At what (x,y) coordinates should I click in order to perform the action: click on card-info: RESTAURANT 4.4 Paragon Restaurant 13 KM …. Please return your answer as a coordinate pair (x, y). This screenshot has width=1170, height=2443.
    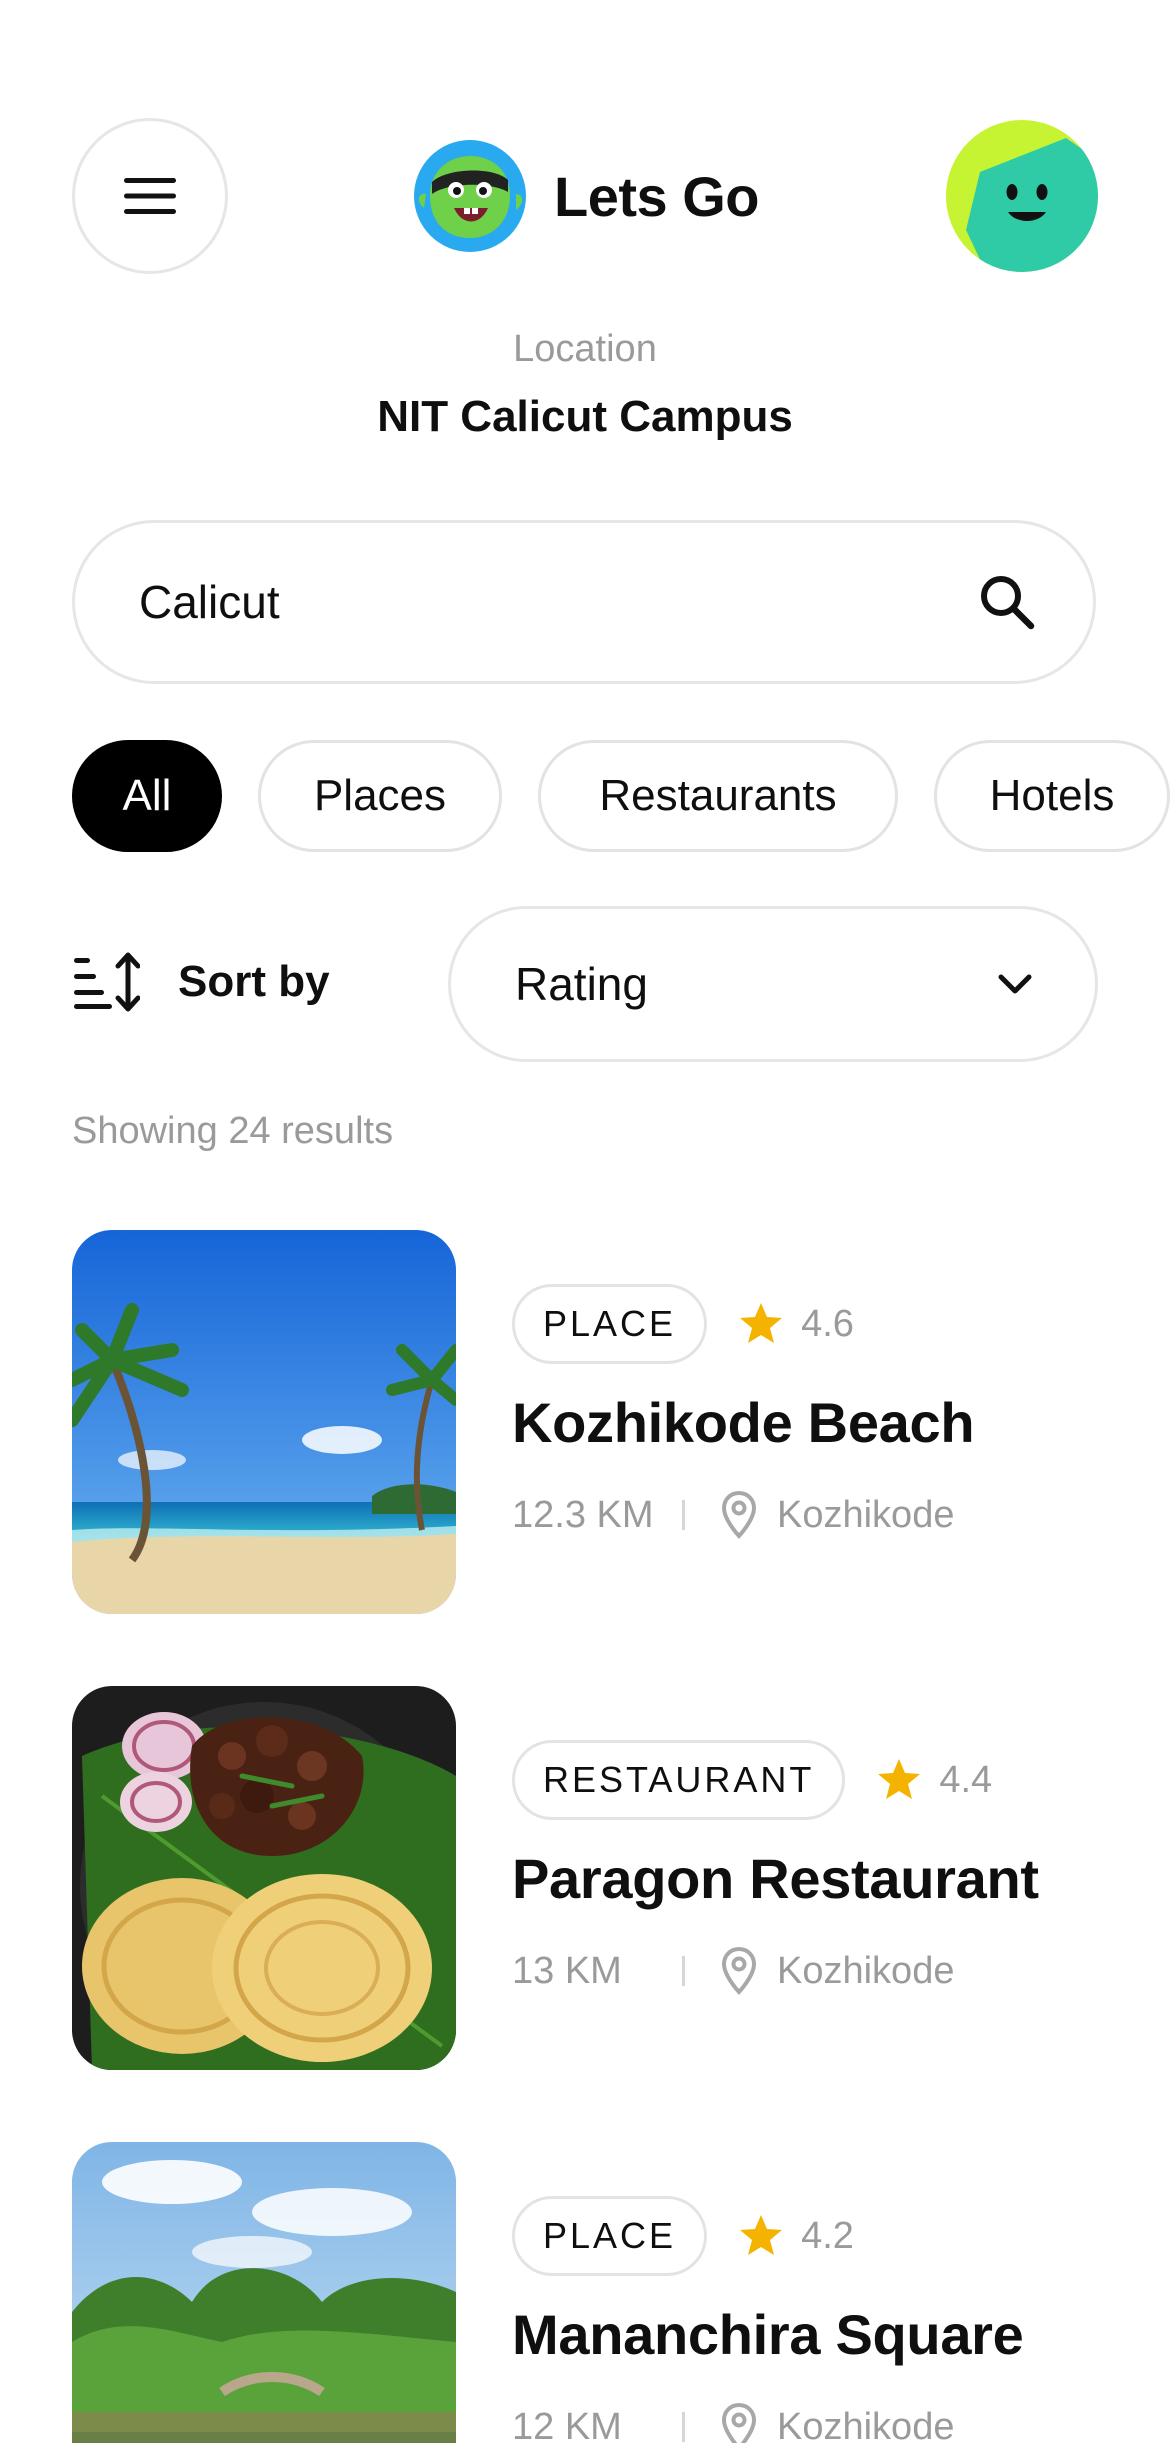
    Looking at the image, I should click on (812, 1870).